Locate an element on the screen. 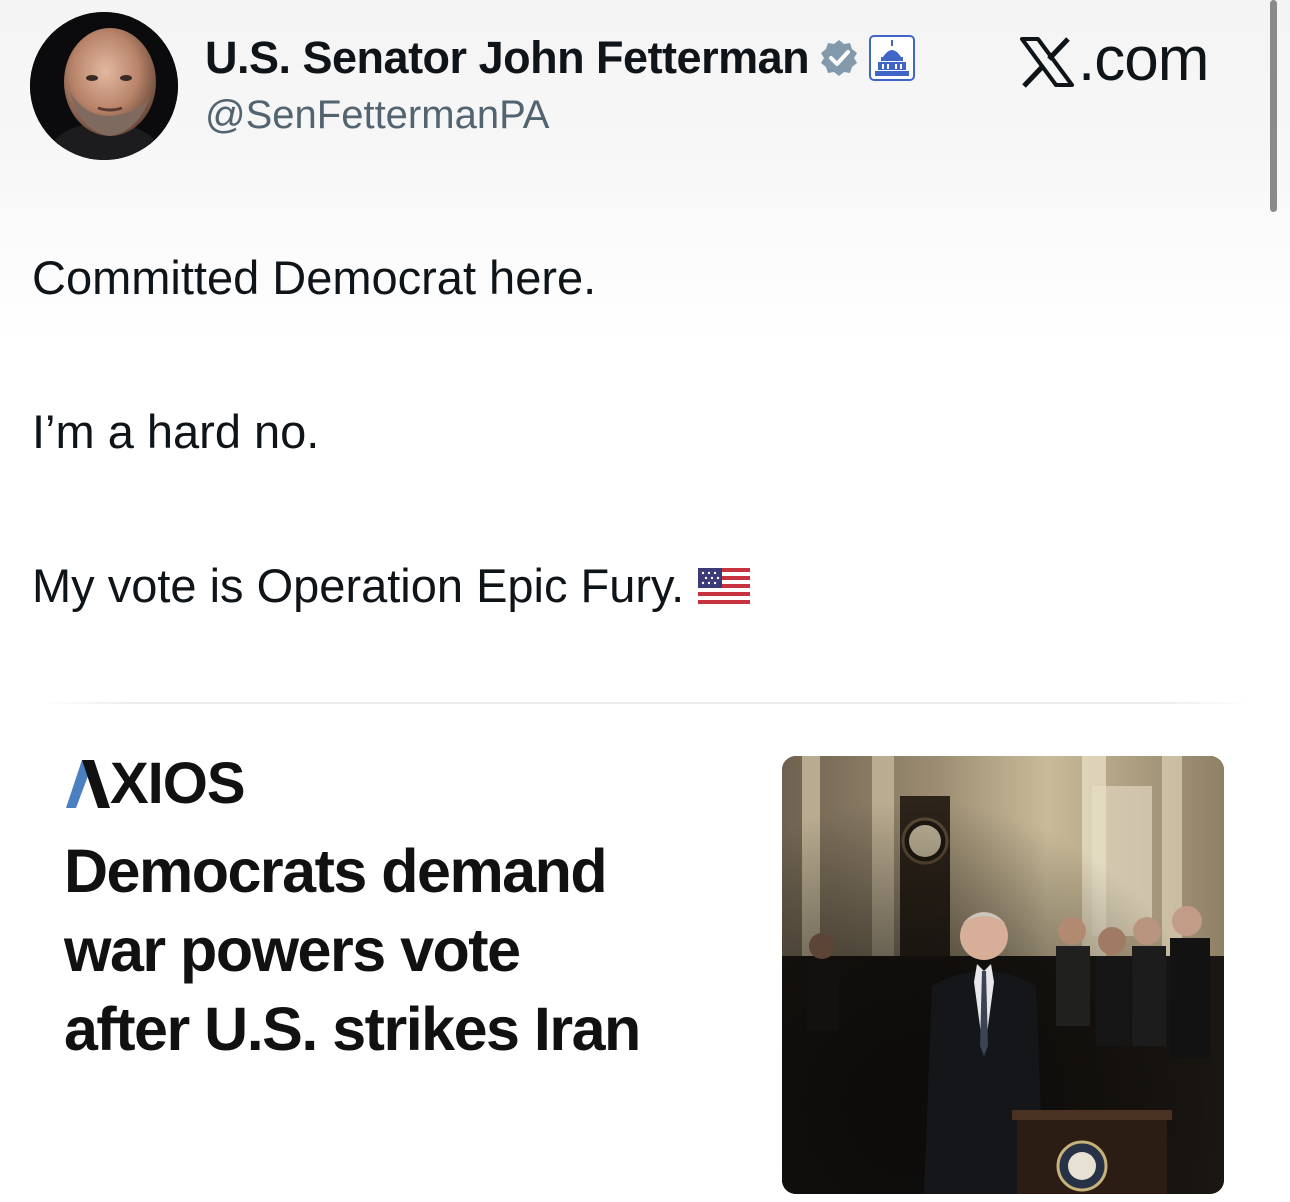 The image size is (1290, 1202). scrollbar is located at coordinates (1273, 106).